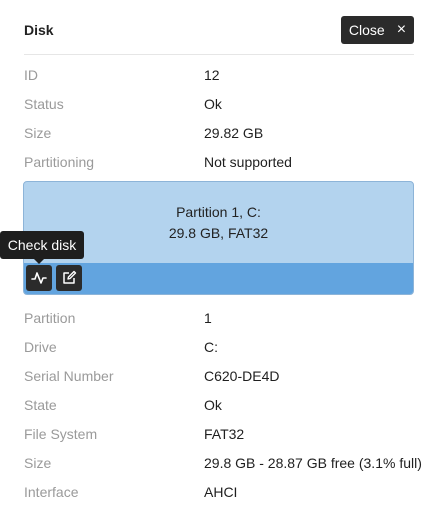 The height and width of the screenshot is (532, 448). I want to click on partition-row-interface: Interface AHCI, so click(224, 494).